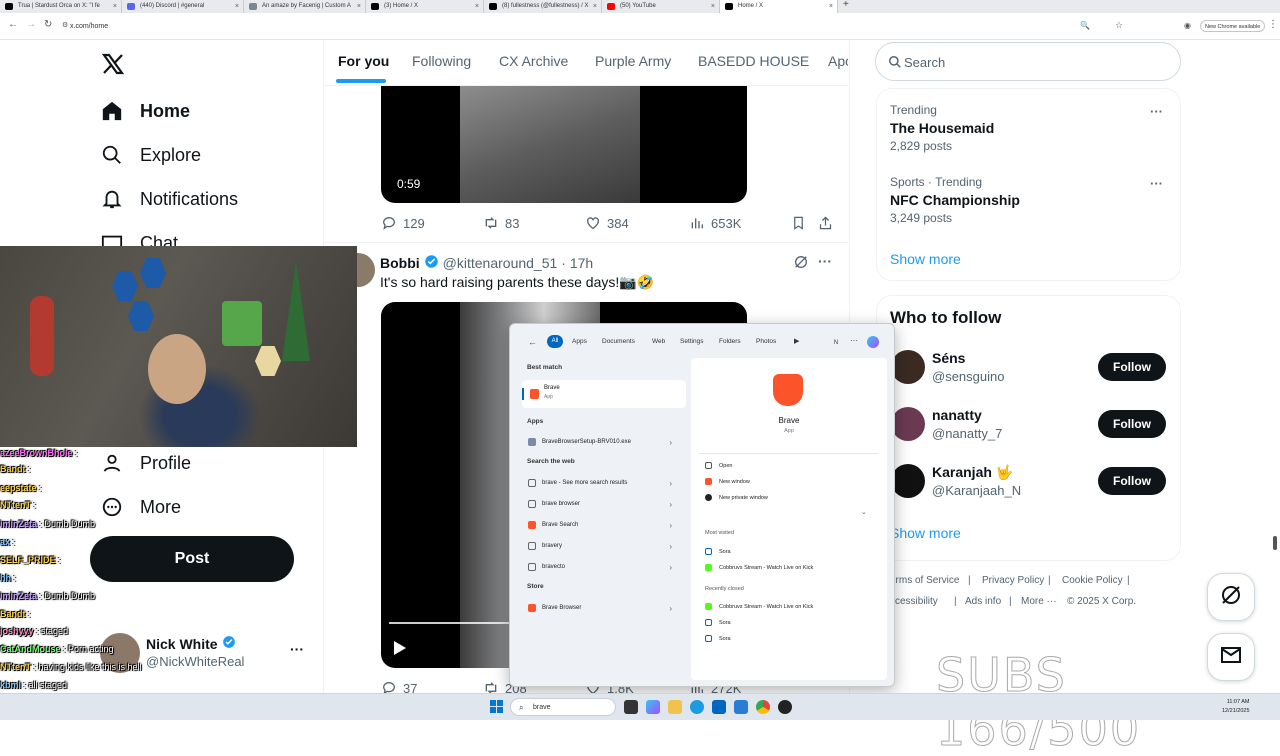 The image size is (1280, 756). What do you see at coordinates (31, 24) in the screenshot?
I see `forward-icon: →` at bounding box center [31, 24].